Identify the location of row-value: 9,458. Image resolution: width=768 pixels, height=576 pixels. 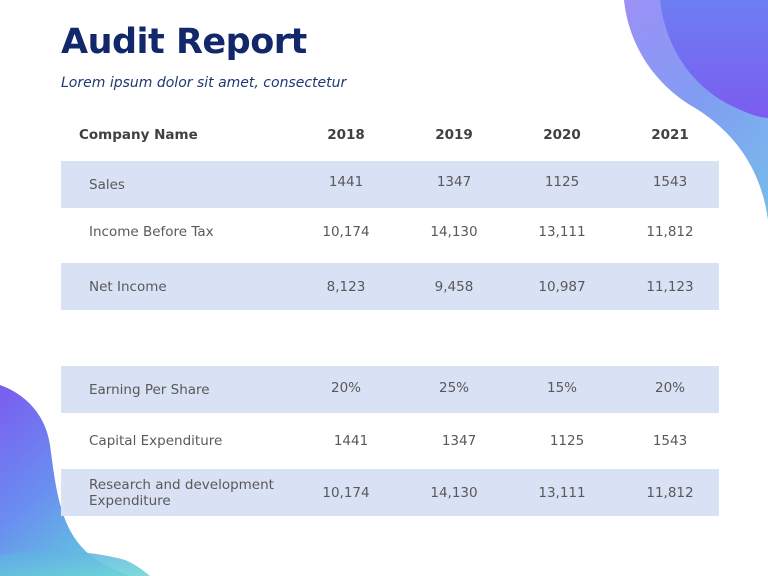
(454, 286).